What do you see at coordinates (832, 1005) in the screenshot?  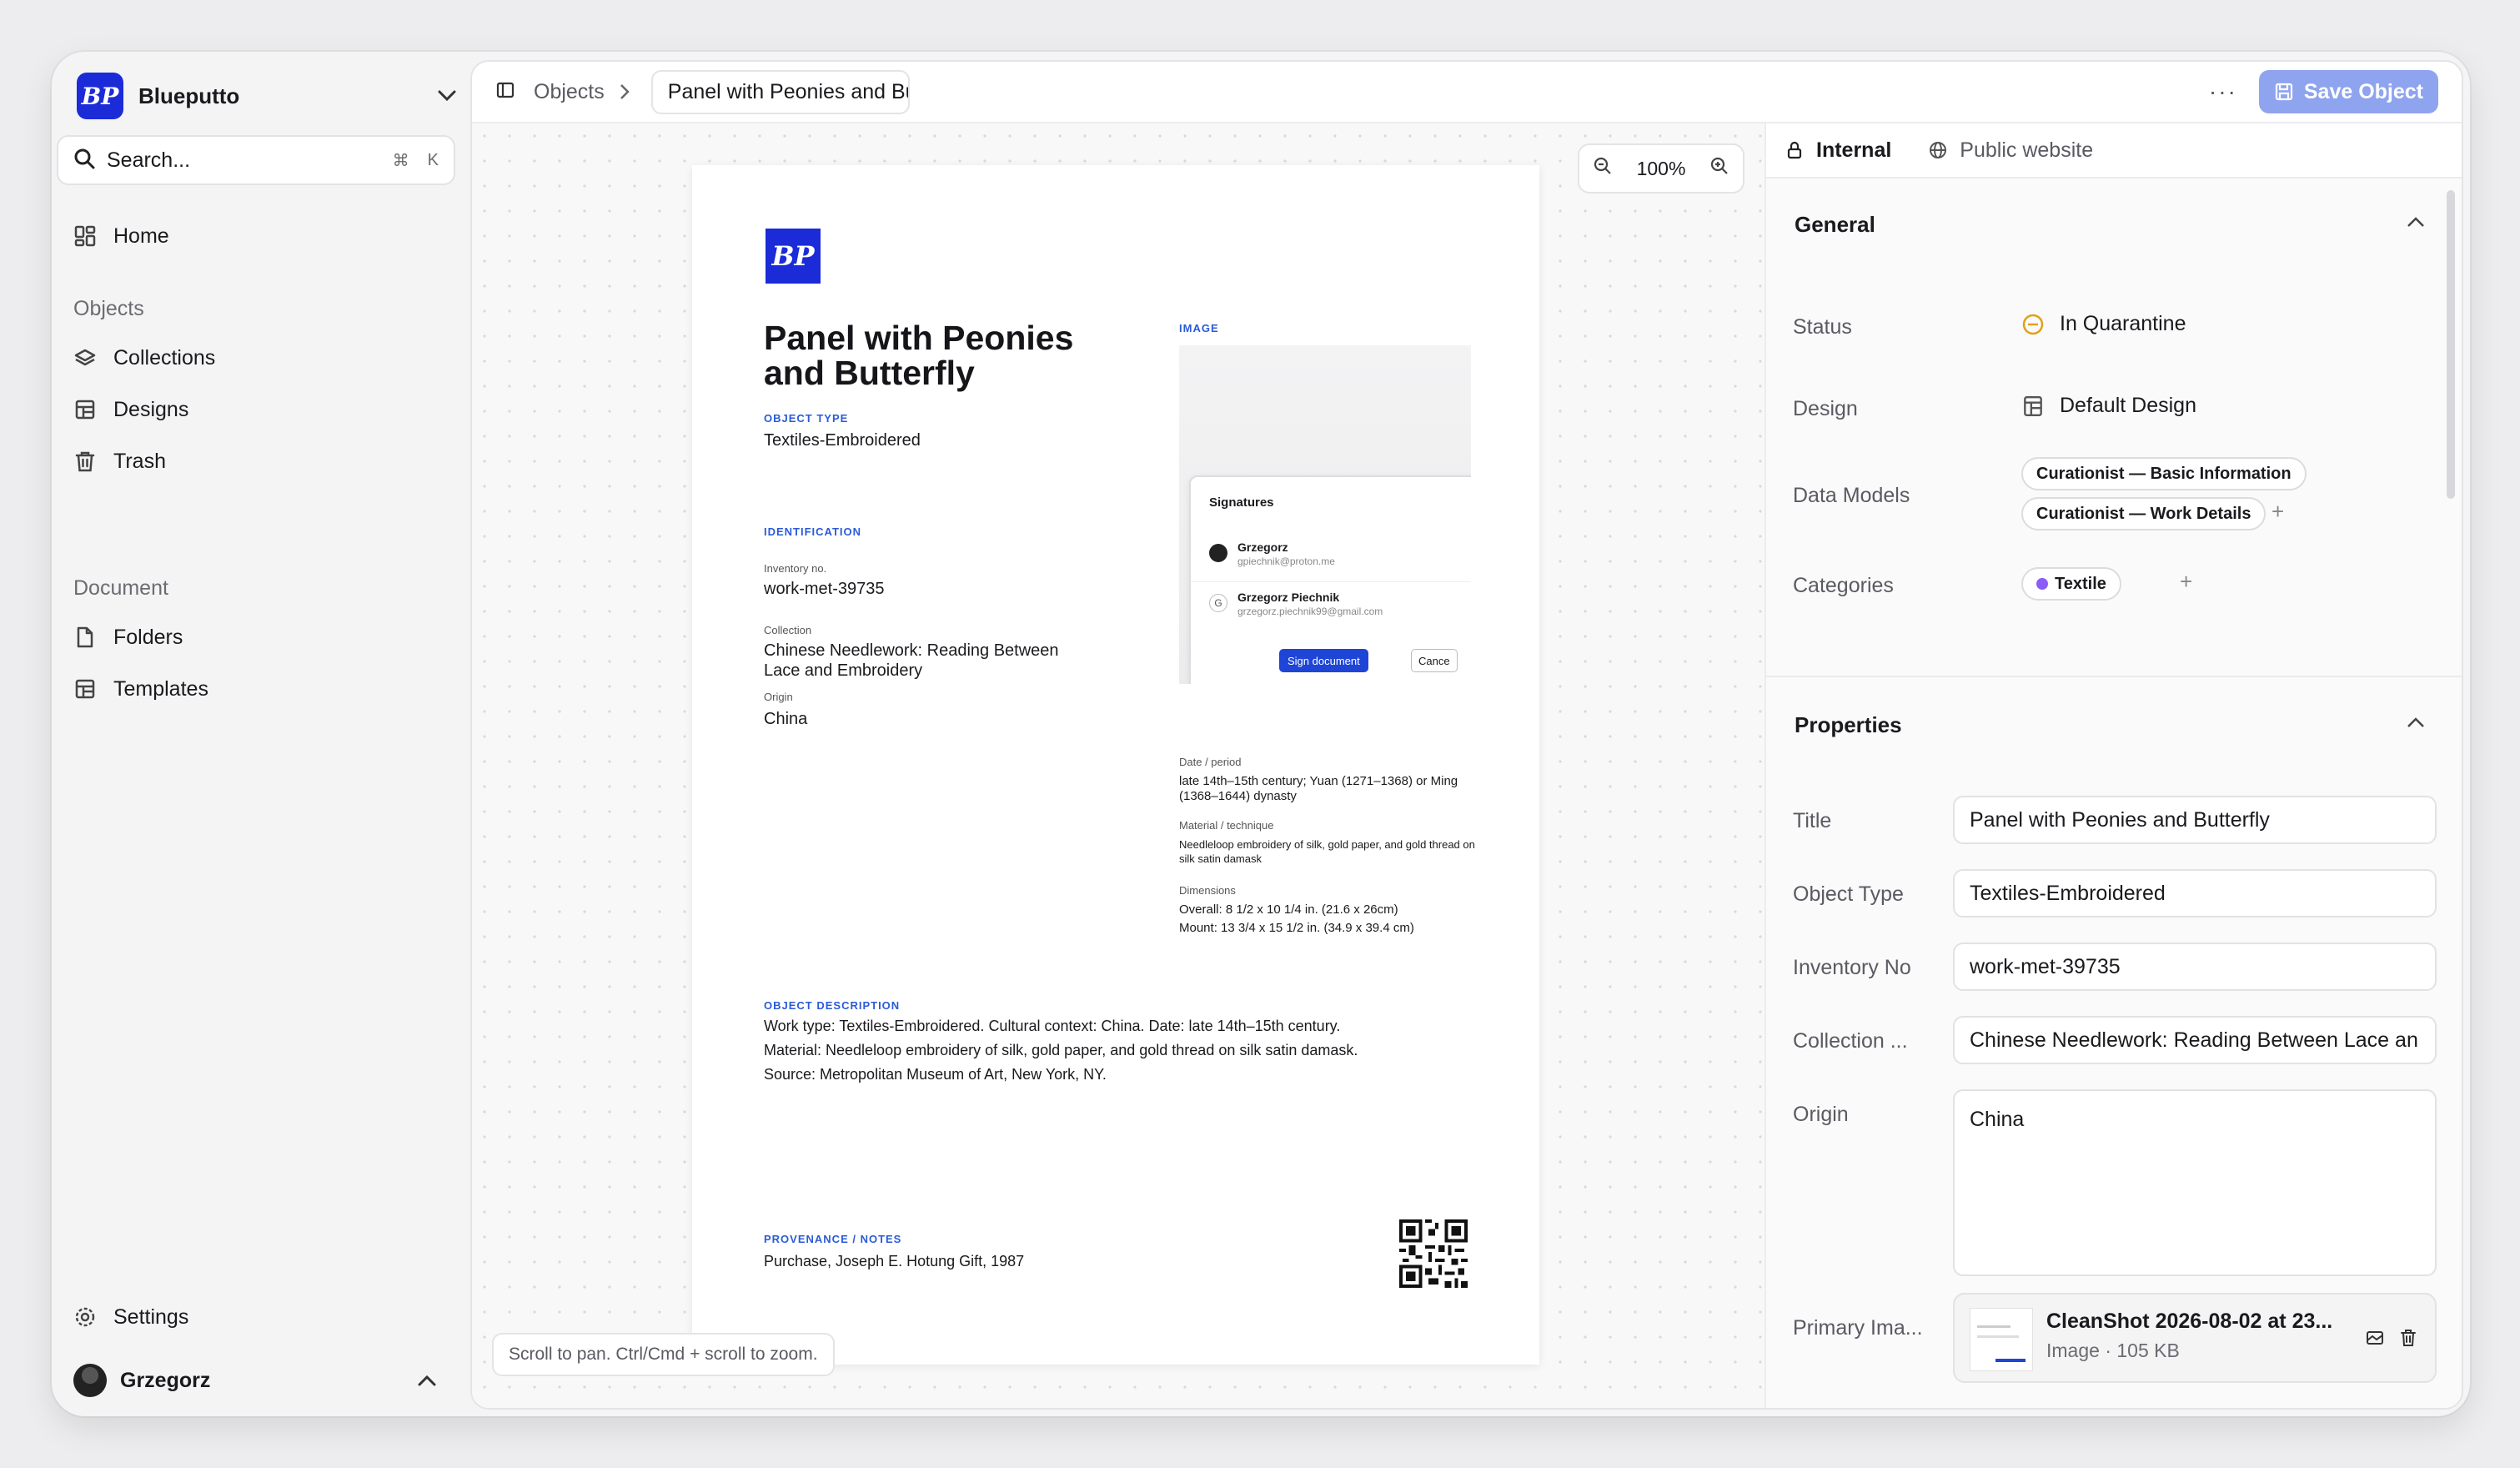 I see `description-label: OBJECT DESCRIPTION` at bounding box center [832, 1005].